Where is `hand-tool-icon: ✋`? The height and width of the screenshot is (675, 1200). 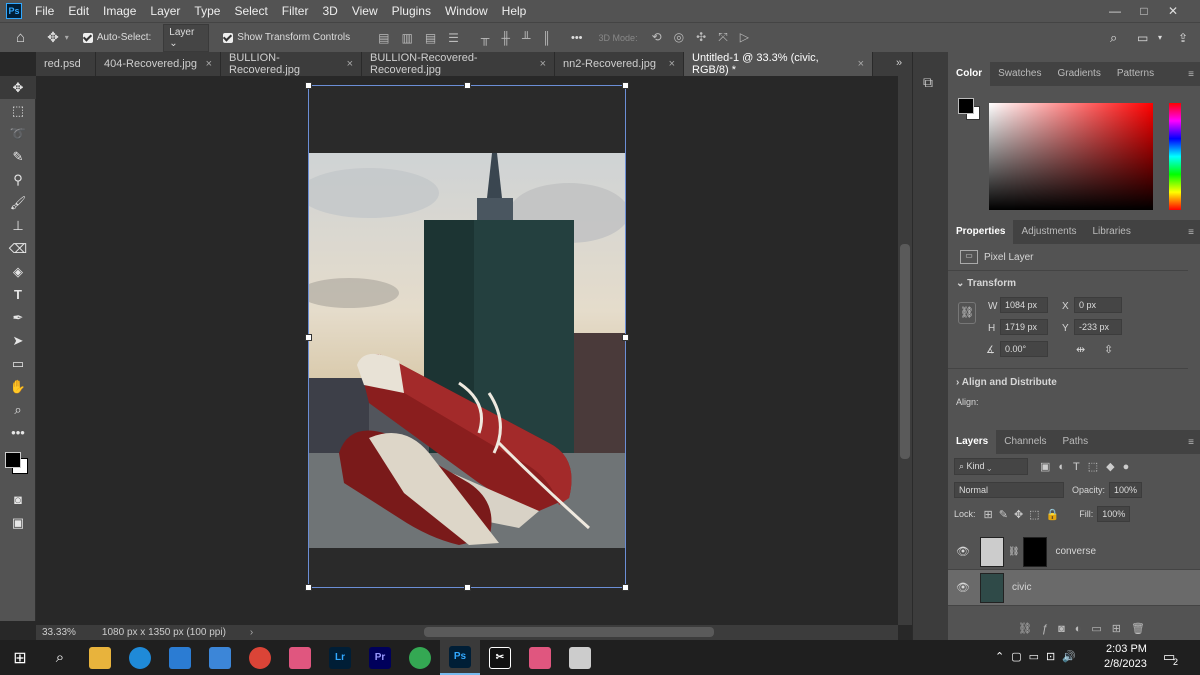 hand-tool-icon: ✋ is located at coordinates (18, 386).